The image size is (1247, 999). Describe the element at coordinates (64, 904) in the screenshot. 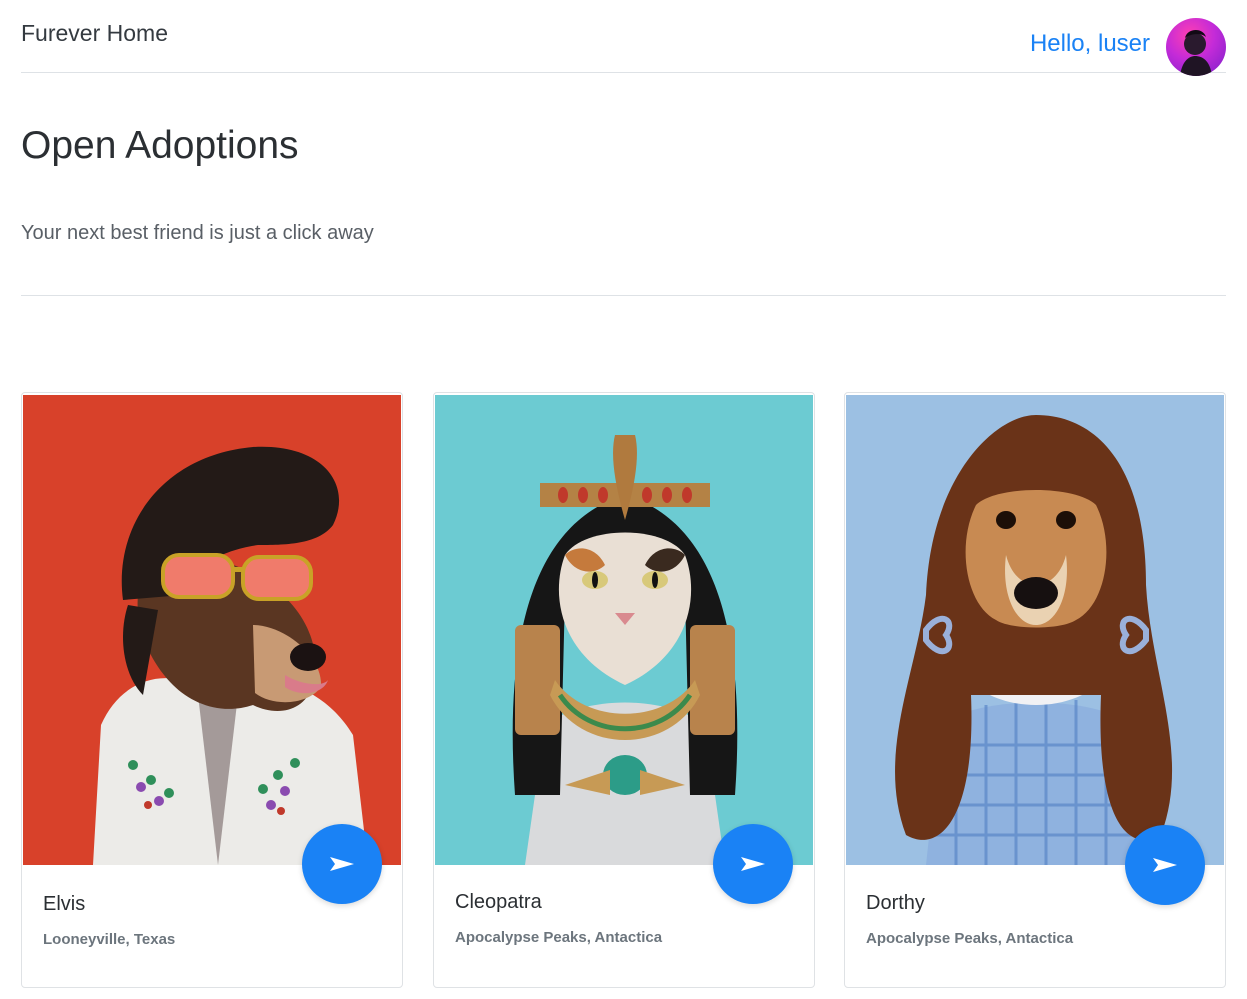

I see `pet-name-elvis: Elvis` at that location.